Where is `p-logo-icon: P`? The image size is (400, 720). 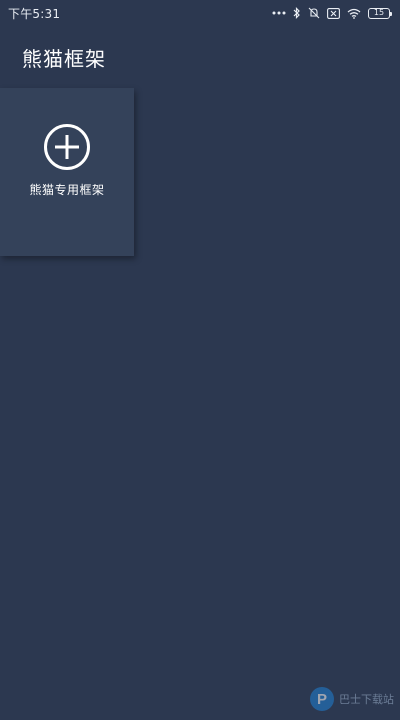
p-logo-icon: P is located at coordinates (322, 699).